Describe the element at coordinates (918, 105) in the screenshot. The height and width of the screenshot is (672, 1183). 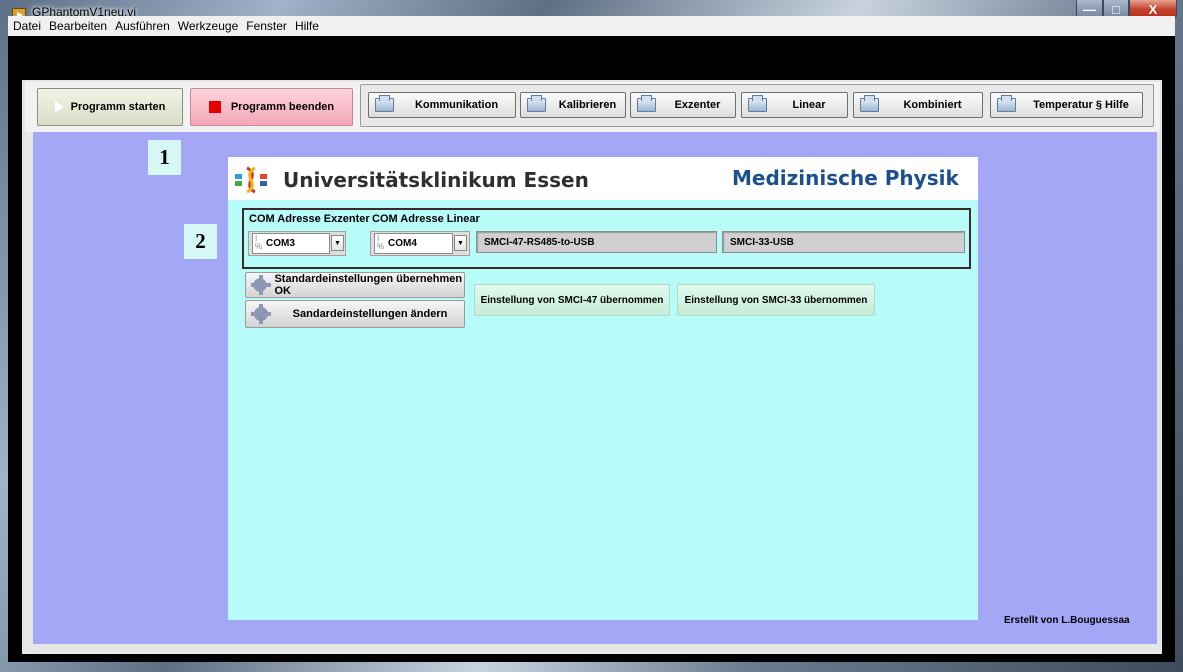
I see `tab-kombiniert: Kombiniert` at that location.